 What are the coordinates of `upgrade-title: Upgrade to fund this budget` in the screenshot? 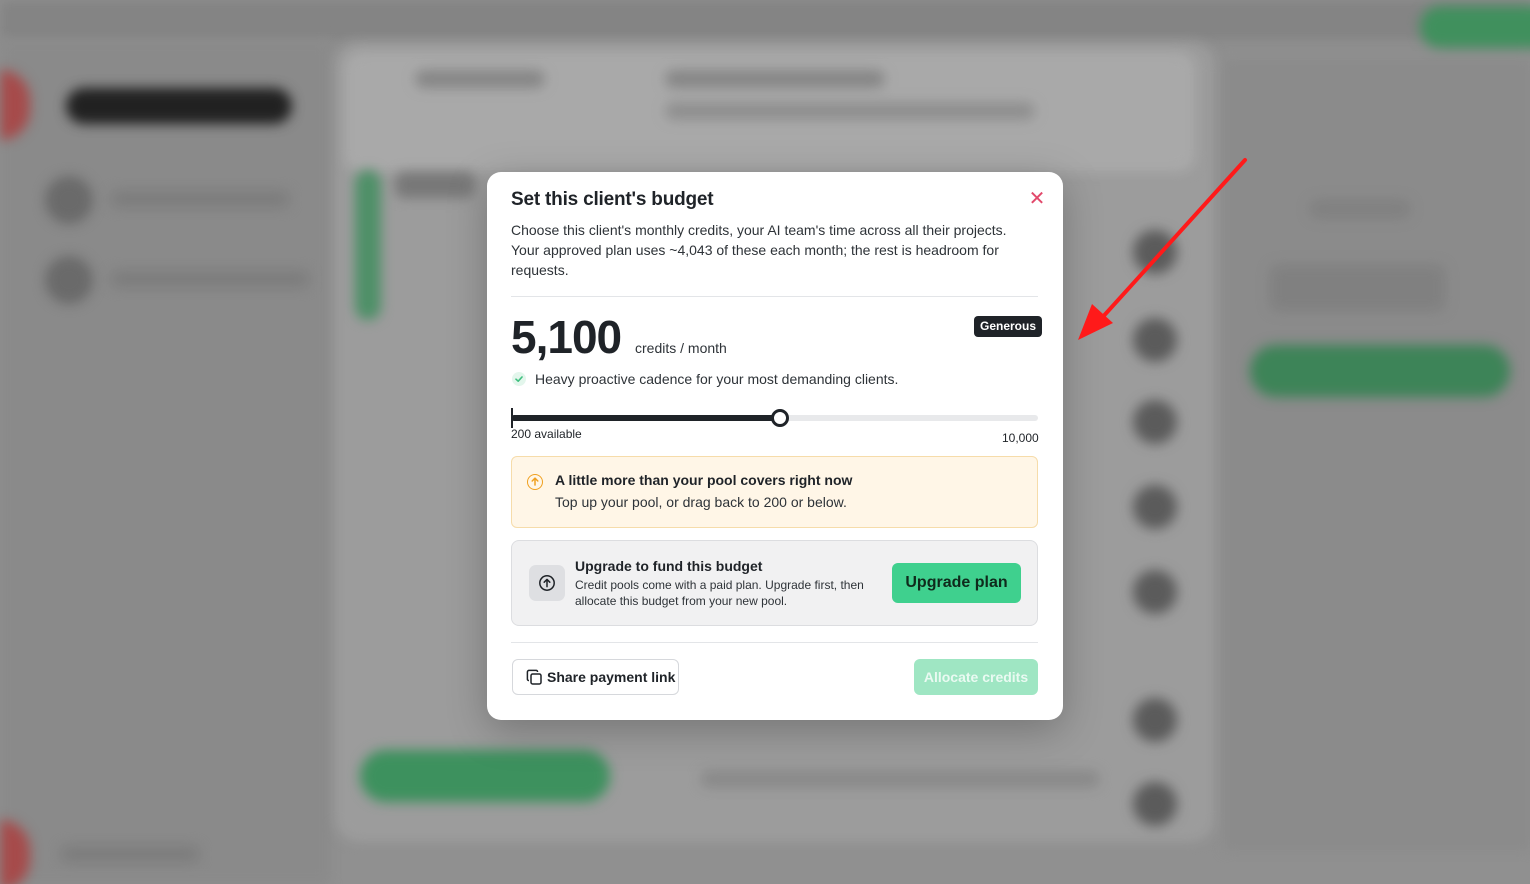 It's located at (669, 566).